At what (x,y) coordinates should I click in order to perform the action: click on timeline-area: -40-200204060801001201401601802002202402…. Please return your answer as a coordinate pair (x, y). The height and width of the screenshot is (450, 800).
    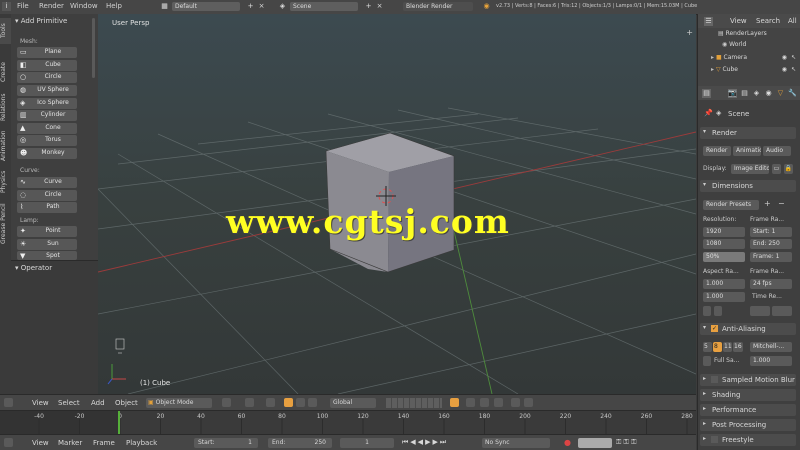
    Looking at the image, I should click on (348, 422).